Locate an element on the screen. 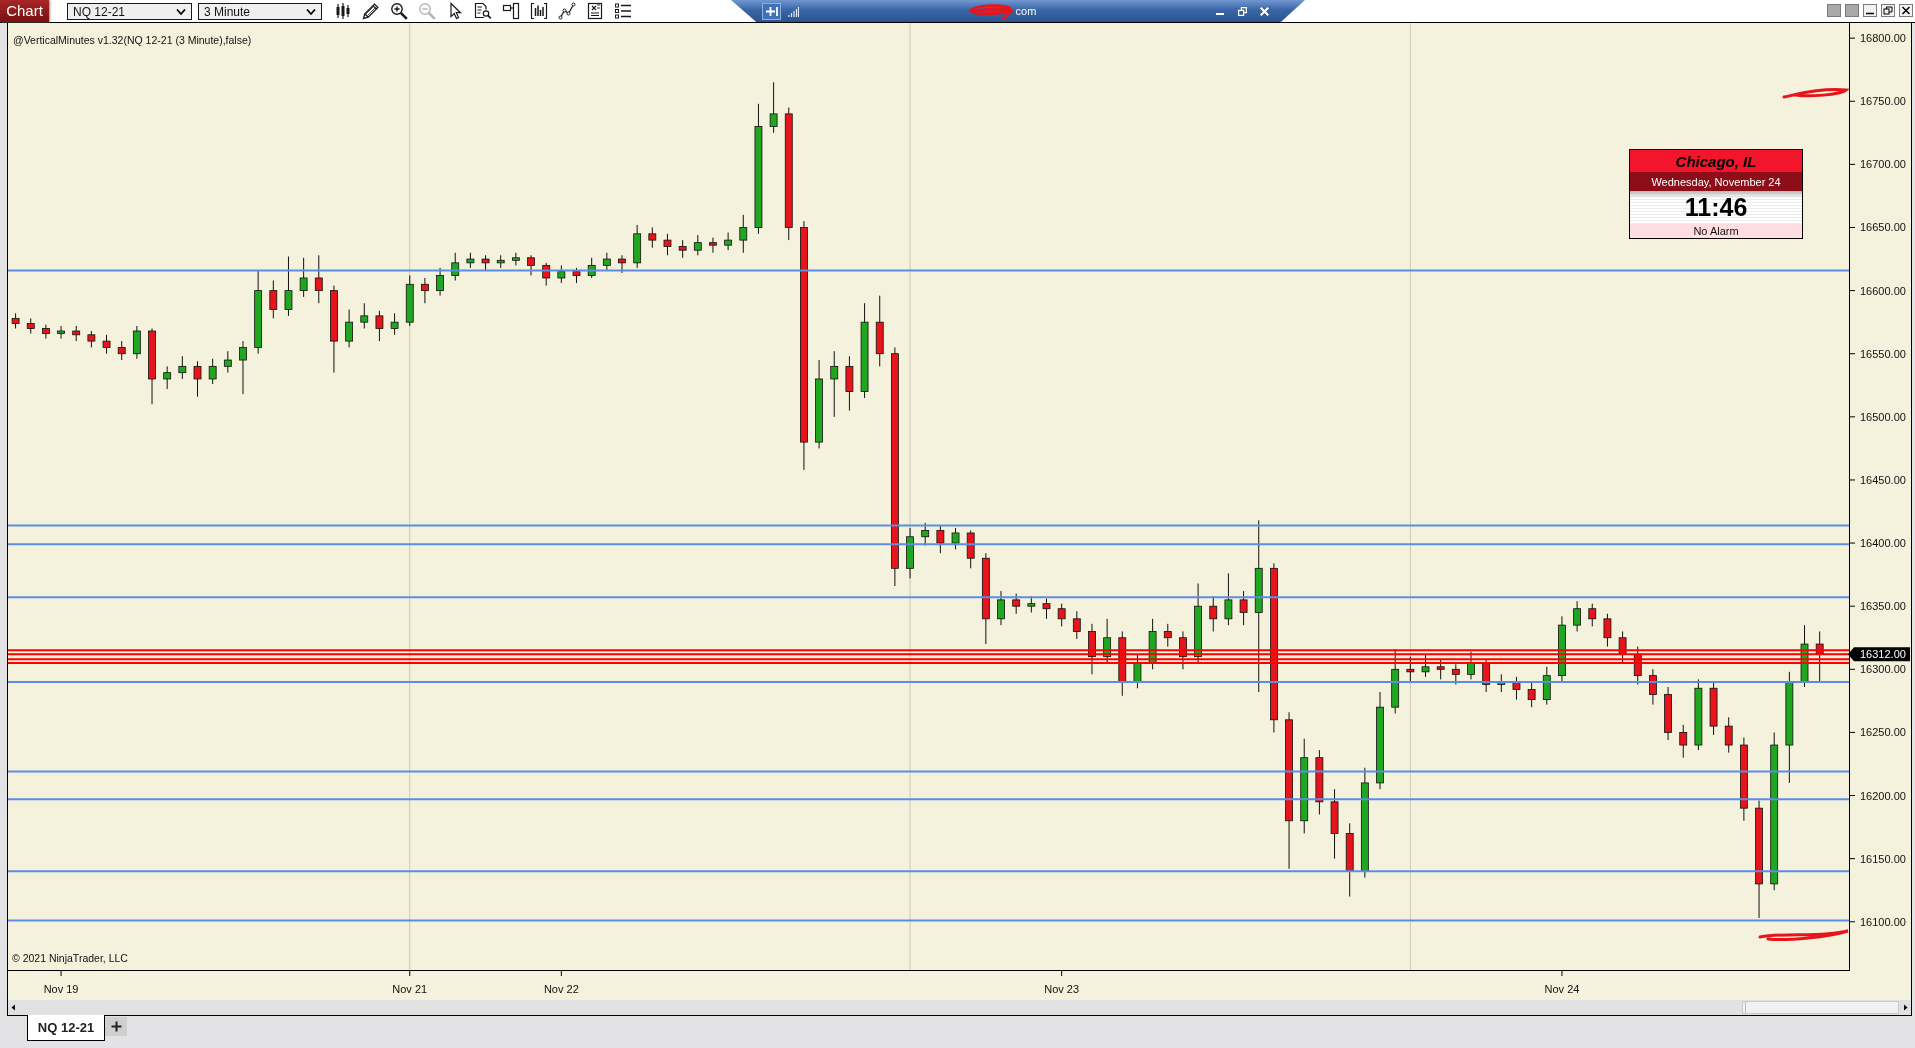  zoom-in-icon is located at coordinates (399, 11).